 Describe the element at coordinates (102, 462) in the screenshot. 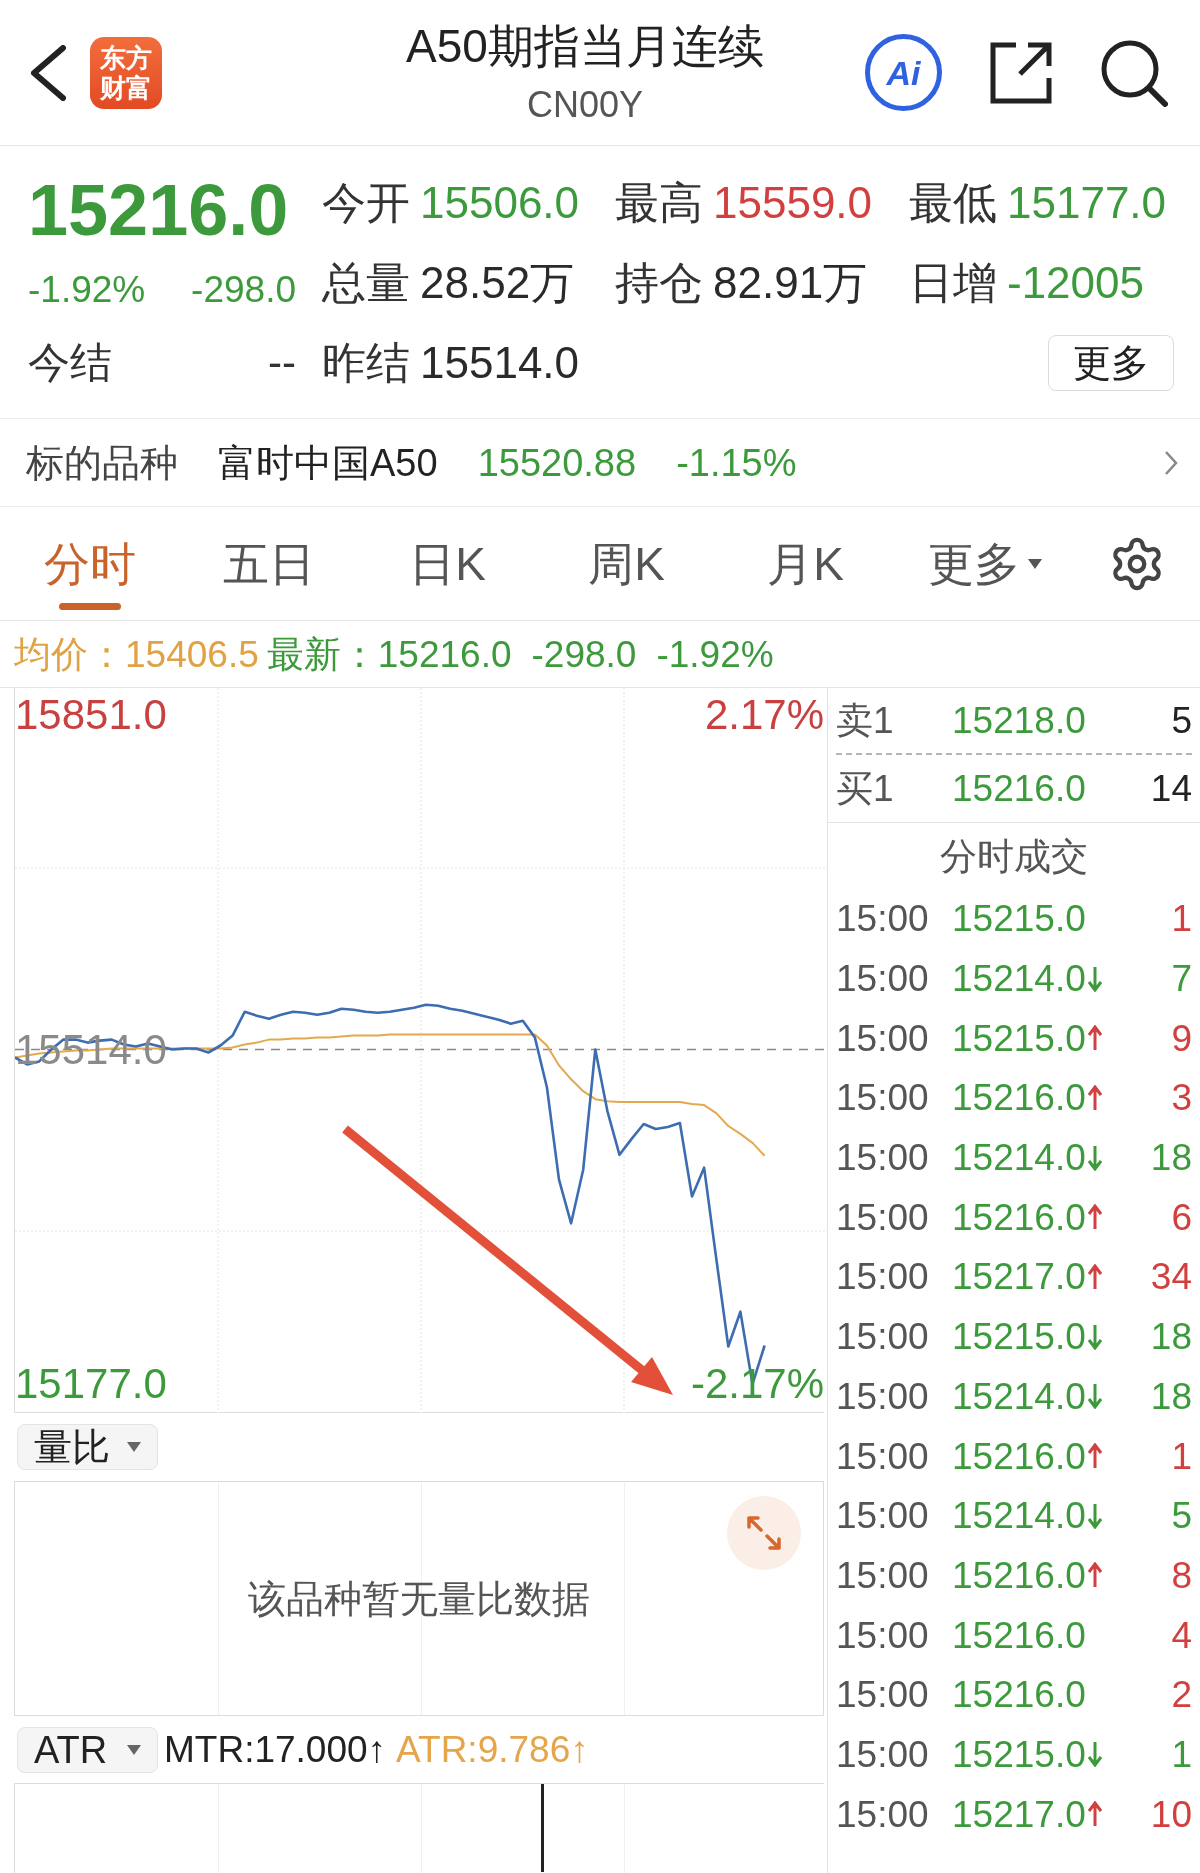

I see `underlying-label: 标的品种` at that location.